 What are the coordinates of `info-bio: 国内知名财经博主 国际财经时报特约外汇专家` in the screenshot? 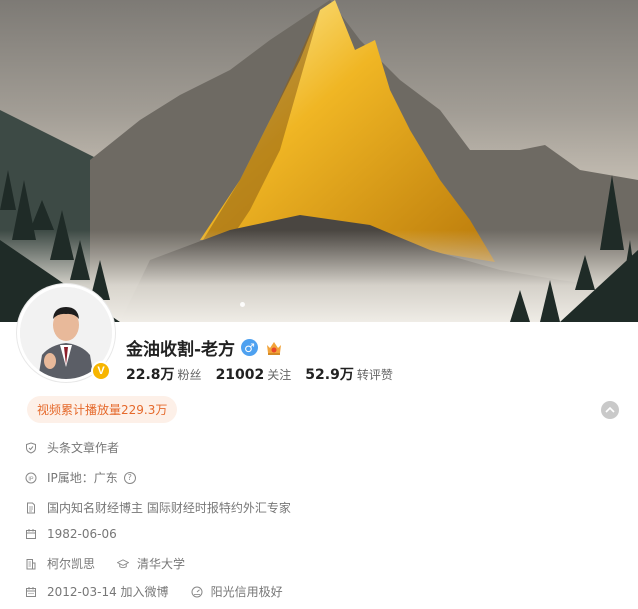 It's located at (158, 507).